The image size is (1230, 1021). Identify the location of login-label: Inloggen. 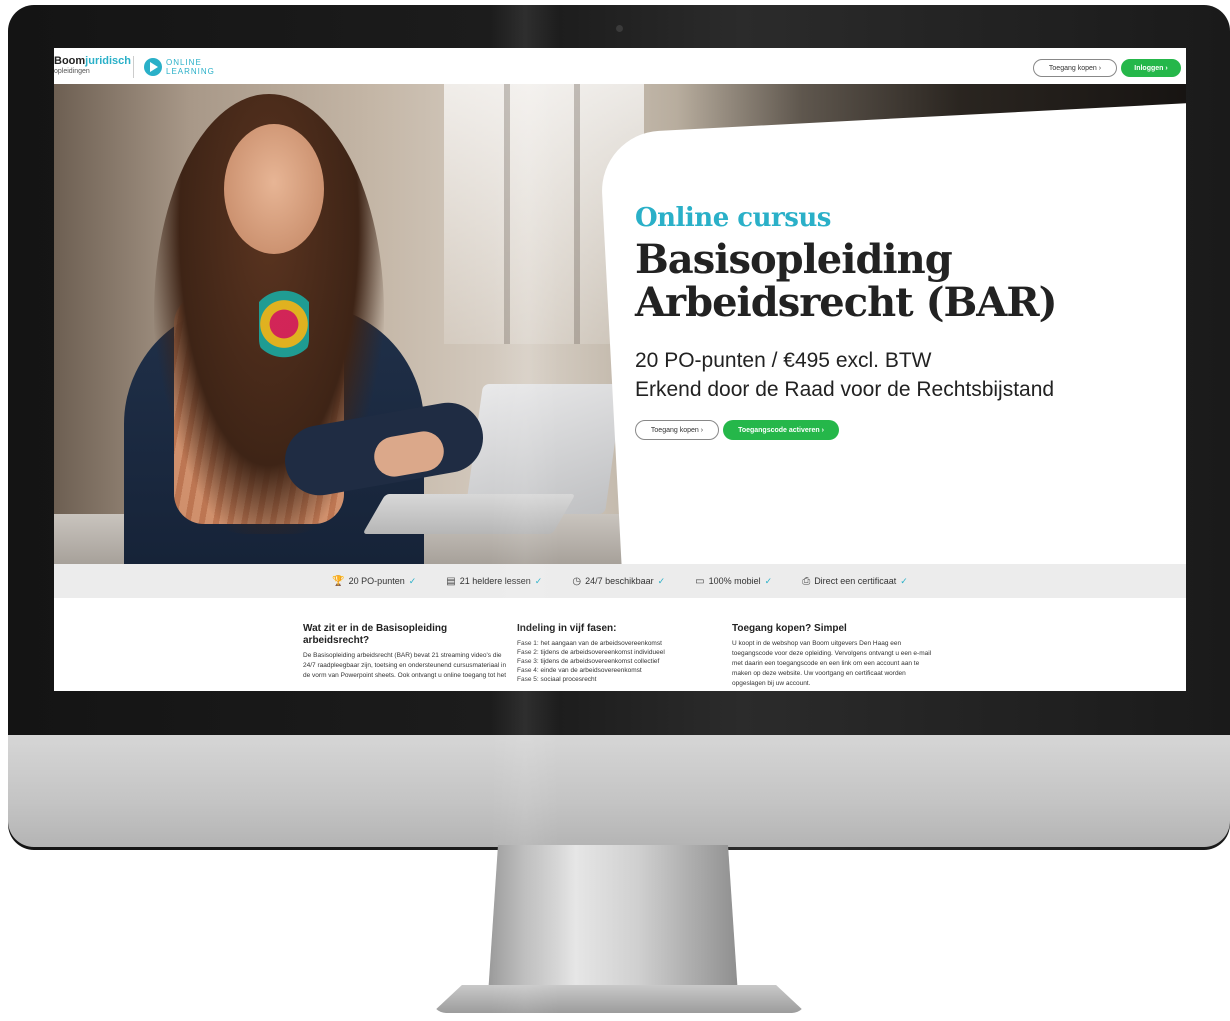
(1149, 68).